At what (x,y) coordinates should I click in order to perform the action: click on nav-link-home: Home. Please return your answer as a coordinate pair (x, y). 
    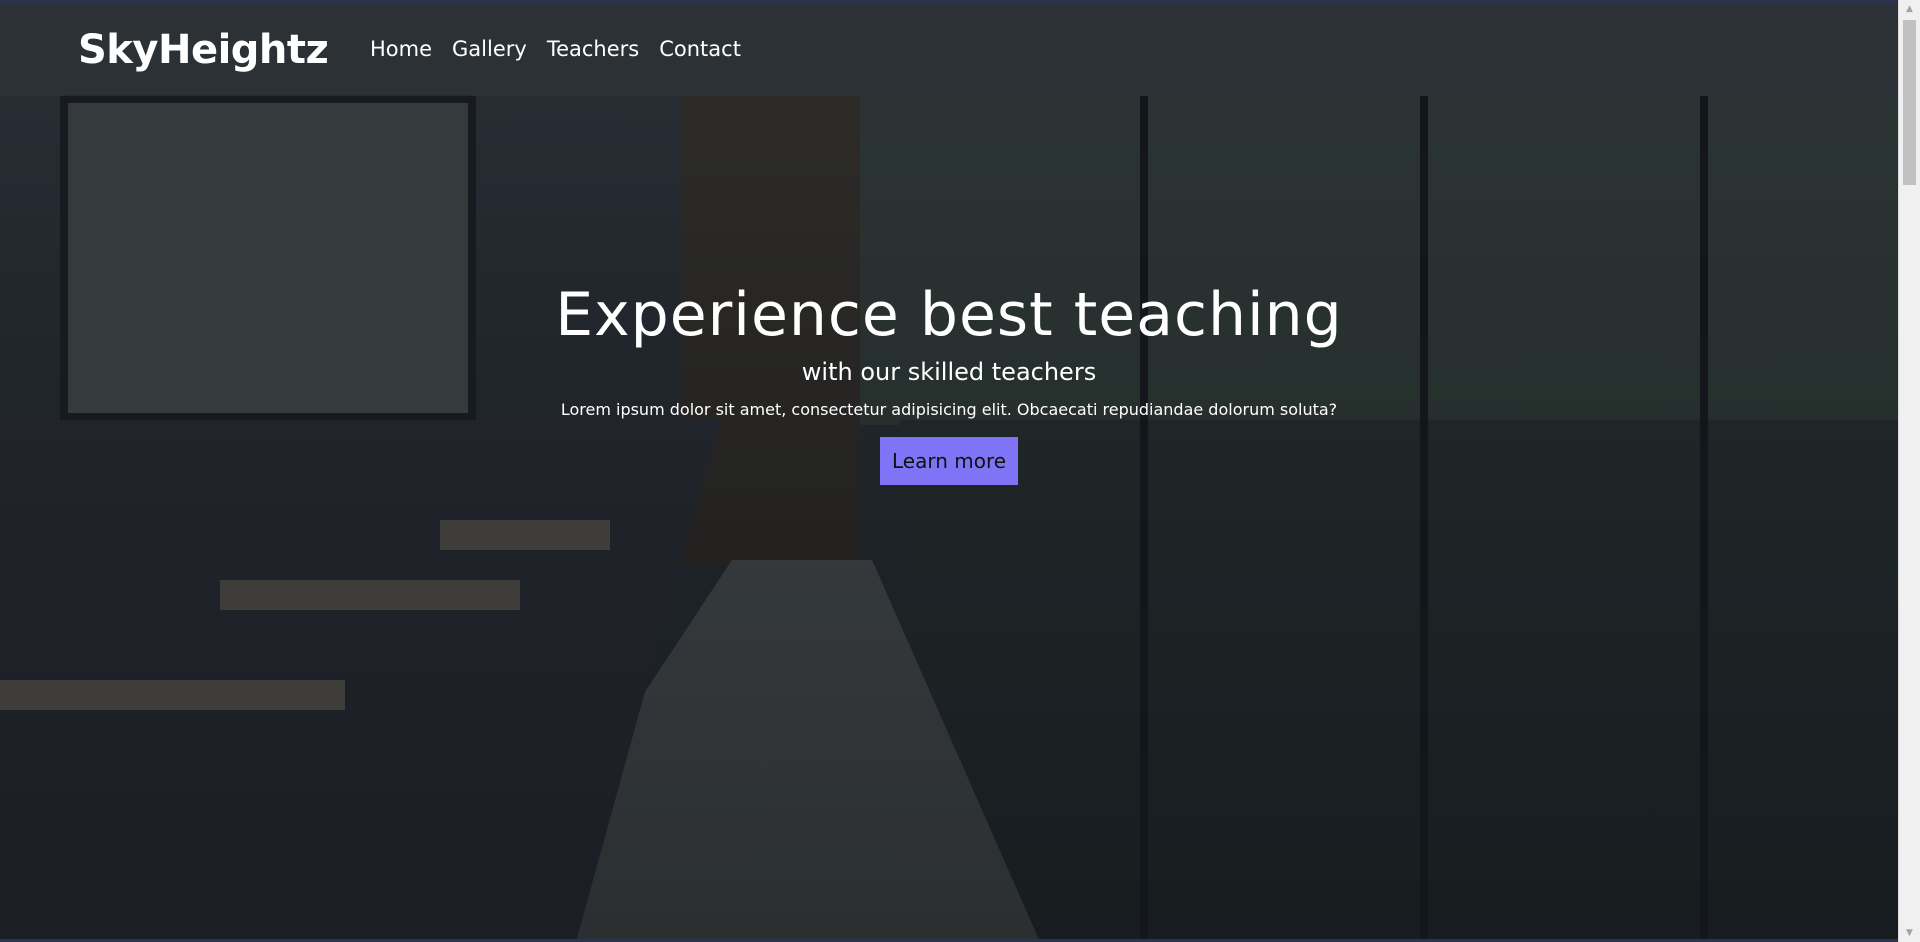
    Looking at the image, I should click on (401, 49).